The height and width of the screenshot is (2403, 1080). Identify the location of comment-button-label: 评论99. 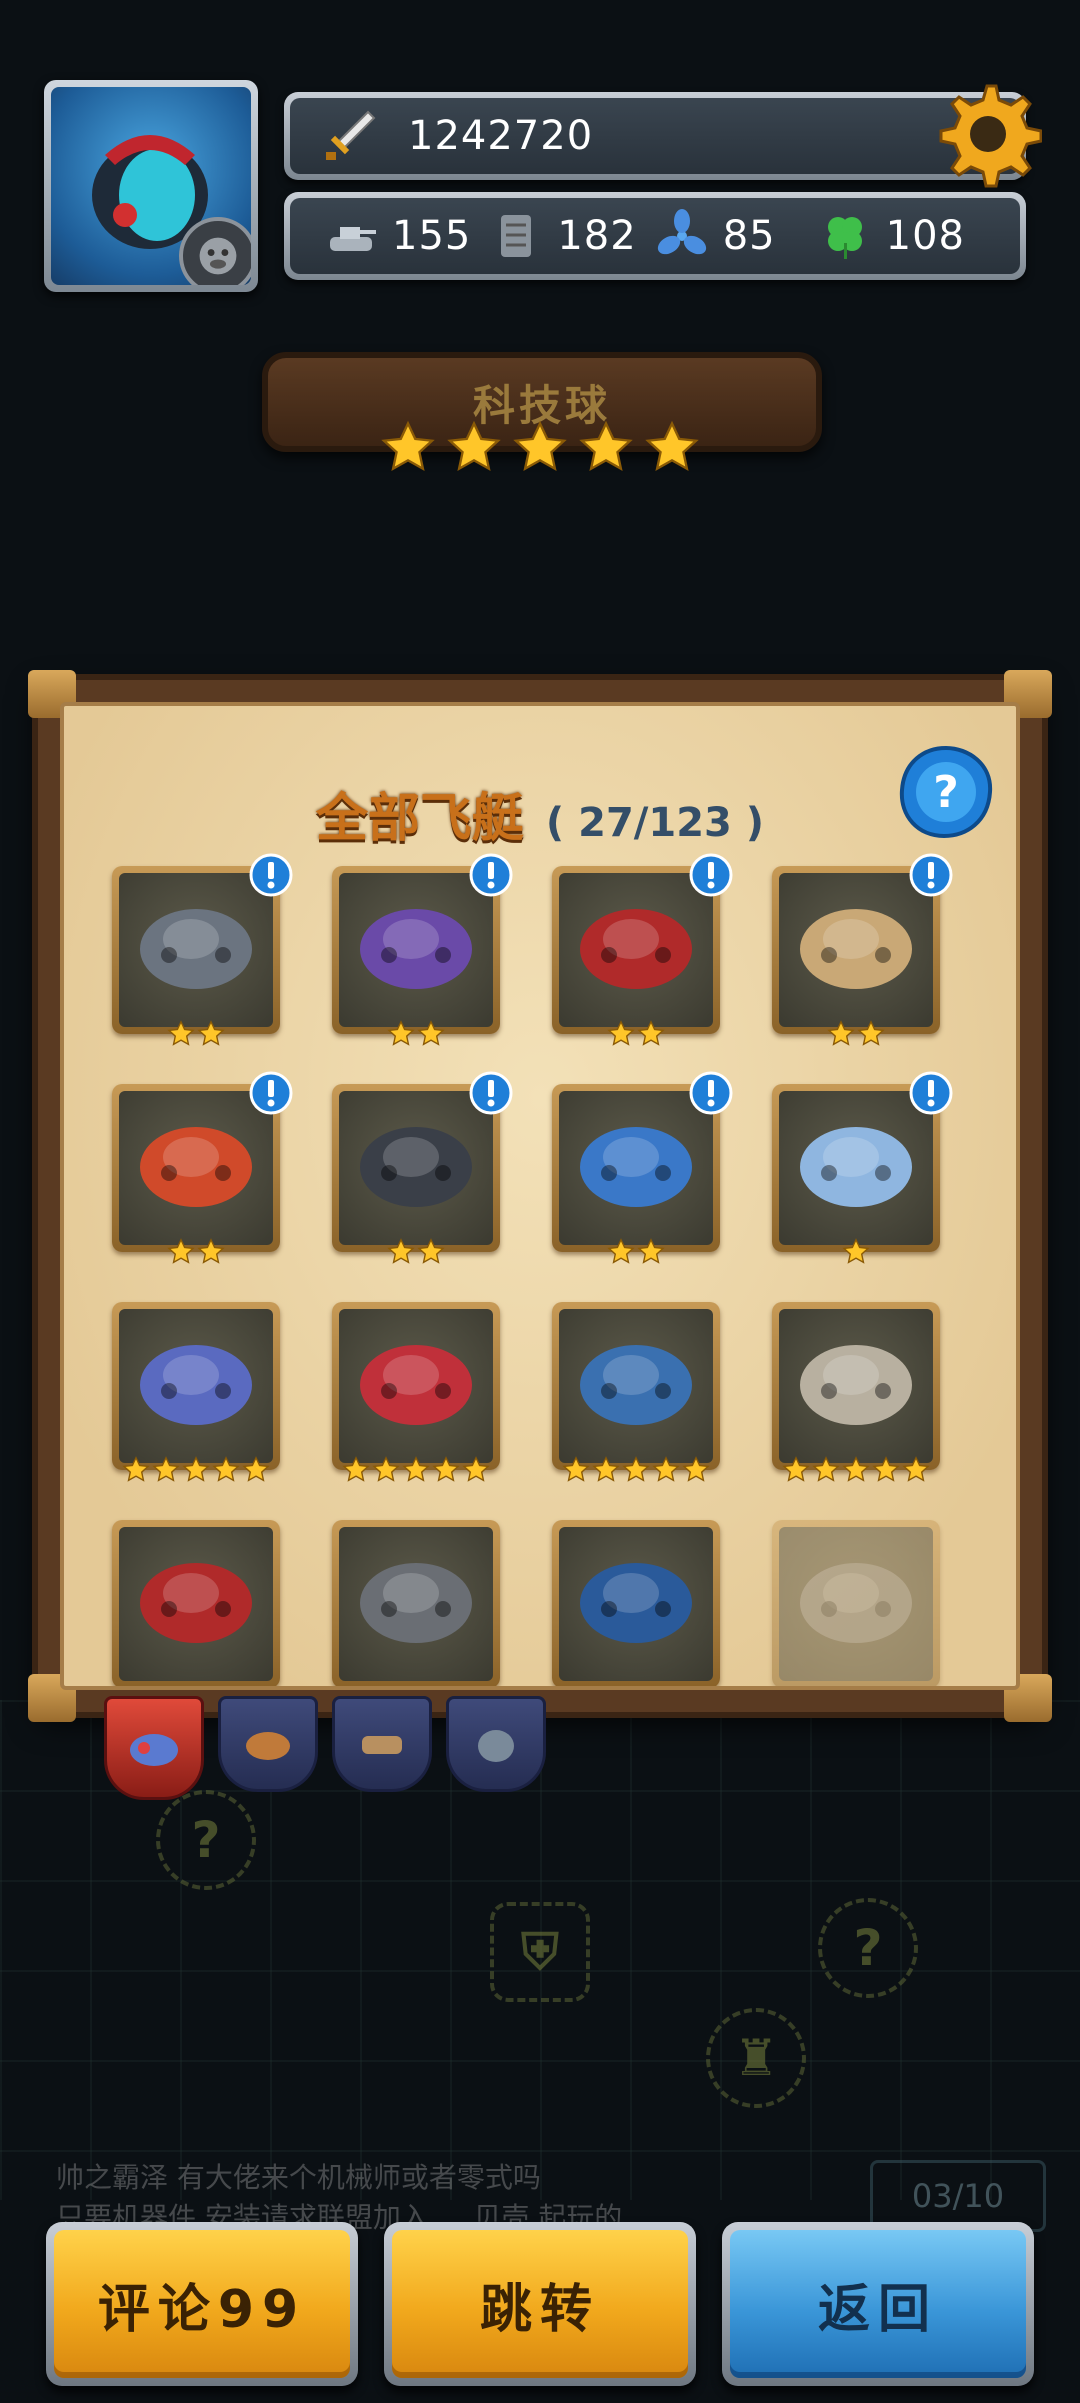
(202, 2309).